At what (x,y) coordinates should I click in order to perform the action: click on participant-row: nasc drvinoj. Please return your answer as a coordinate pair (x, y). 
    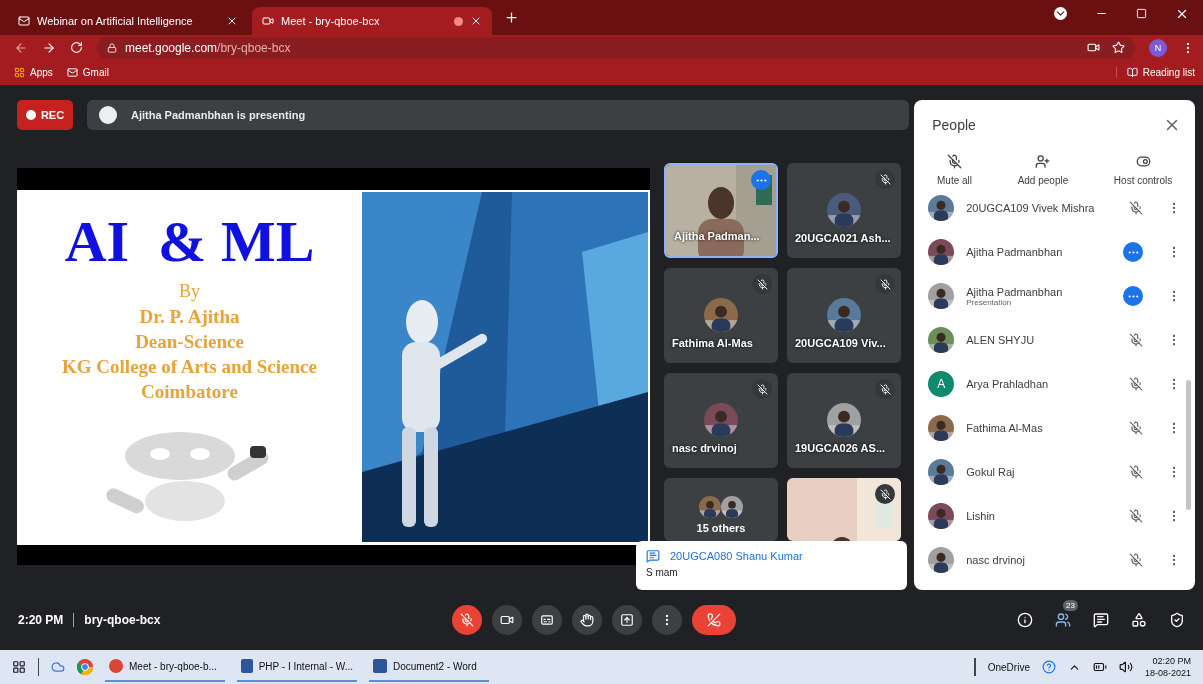
    Looking at the image, I should click on (1054, 560).